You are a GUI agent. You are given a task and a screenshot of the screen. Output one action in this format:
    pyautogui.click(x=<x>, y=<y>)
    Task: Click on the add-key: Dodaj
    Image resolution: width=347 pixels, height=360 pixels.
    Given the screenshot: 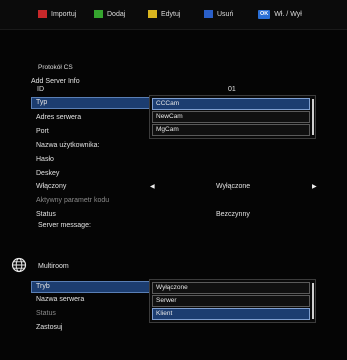 What is the action you would take?
    pyautogui.click(x=109, y=14)
    